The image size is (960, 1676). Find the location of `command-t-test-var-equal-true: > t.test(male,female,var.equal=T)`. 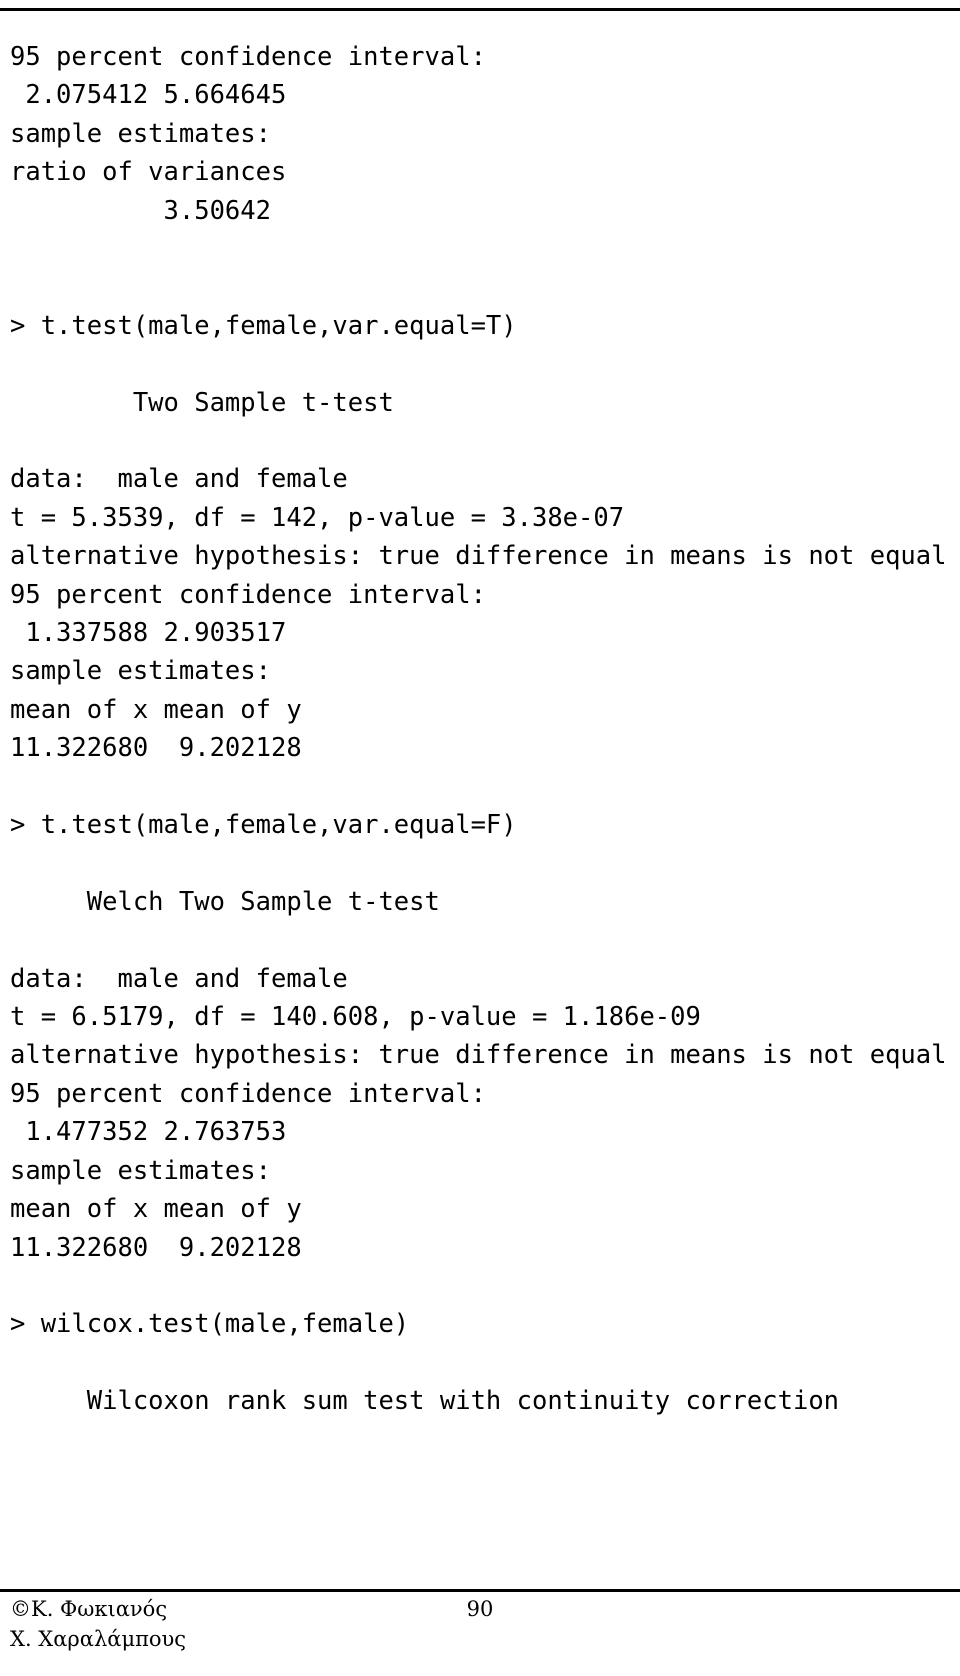

command-t-test-var-equal-true: > t.test(male,female,var.equal=T) is located at coordinates (263, 325).